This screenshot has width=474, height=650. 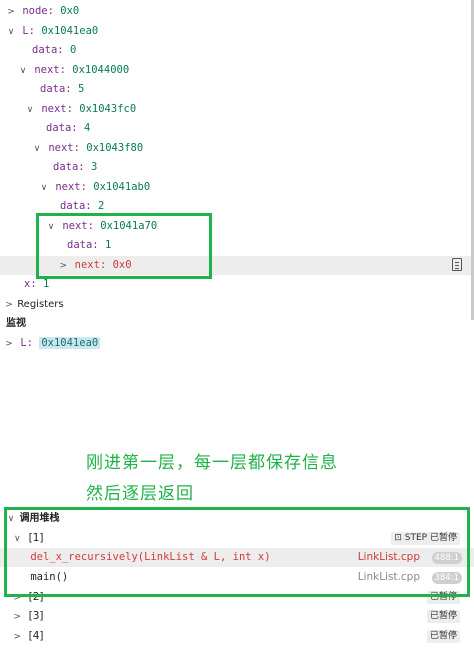 What do you see at coordinates (212, 463) in the screenshot?
I see `annotation-line1: 刚进第一层，每一层都保存信息` at bounding box center [212, 463].